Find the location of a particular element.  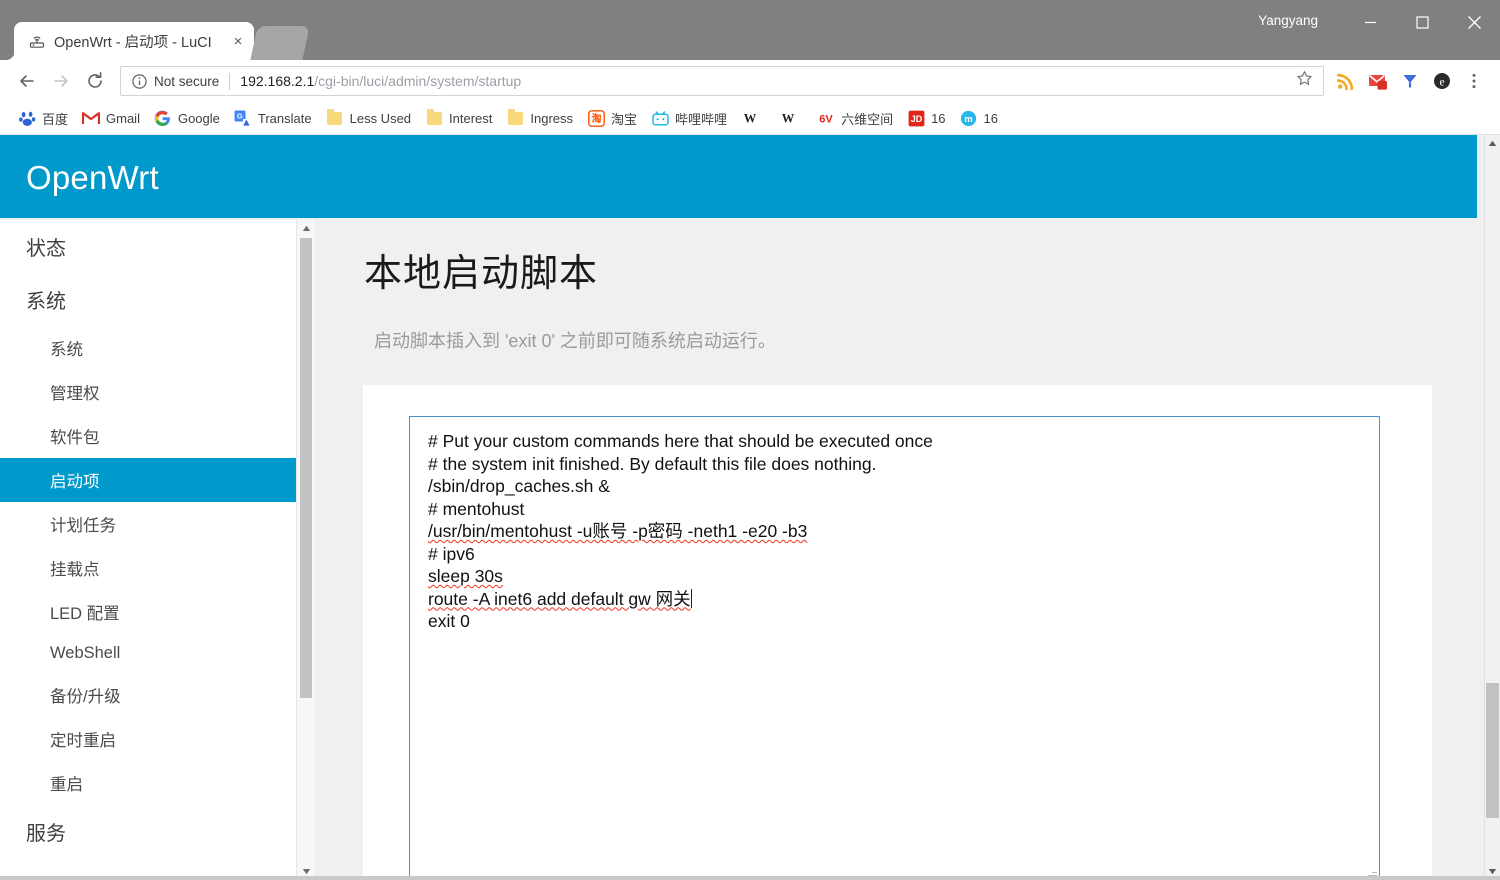

menu-icon is located at coordinates (1474, 81).